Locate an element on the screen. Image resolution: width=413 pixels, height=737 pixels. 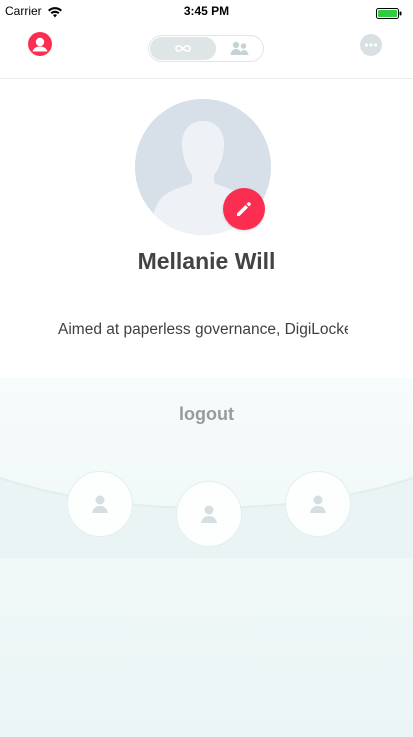
chat-button is located at coordinates (371, 45).